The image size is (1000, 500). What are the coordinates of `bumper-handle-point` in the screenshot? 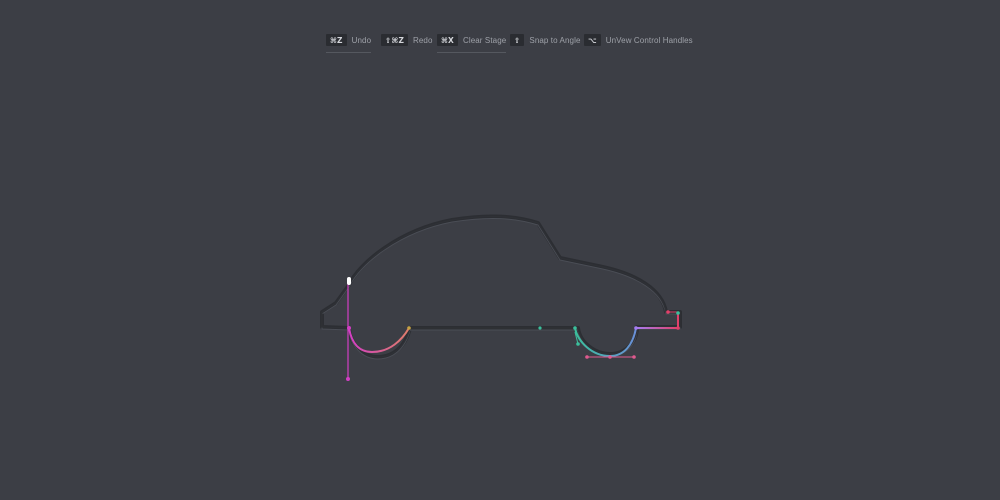 It's located at (668, 312).